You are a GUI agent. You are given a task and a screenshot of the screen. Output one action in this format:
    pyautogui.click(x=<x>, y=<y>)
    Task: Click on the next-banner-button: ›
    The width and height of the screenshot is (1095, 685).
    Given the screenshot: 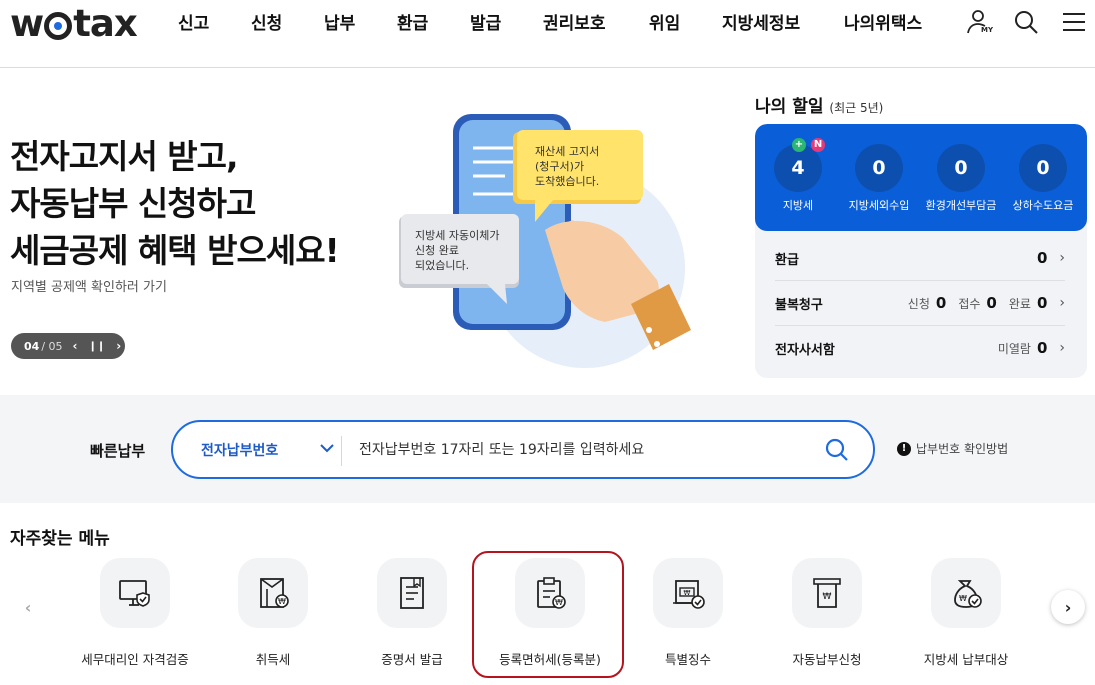 What is the action you would take?
    pyautogui.click(x=118, y=346)
    